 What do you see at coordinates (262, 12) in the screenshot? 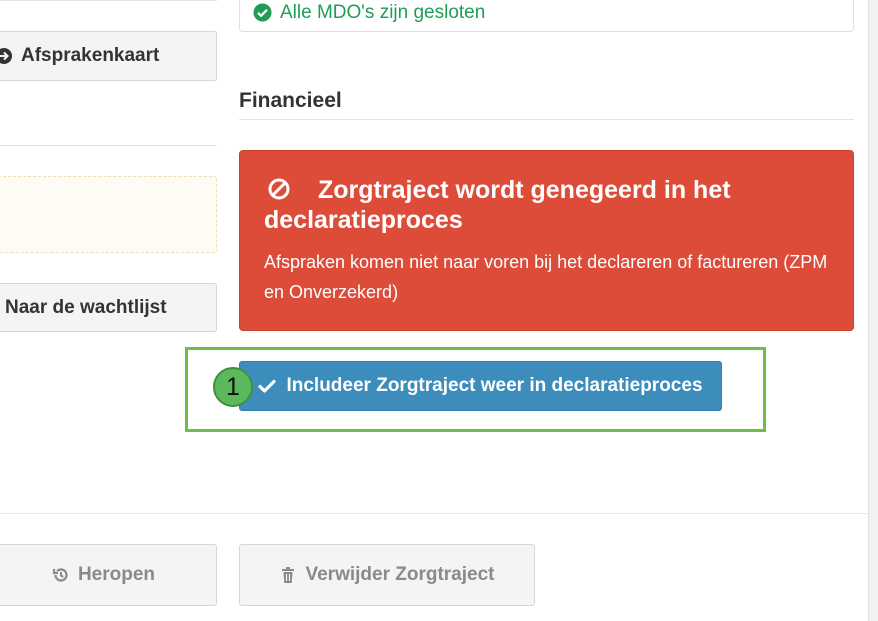
I see `check-circle-icon` at bounding box center [262, 12].